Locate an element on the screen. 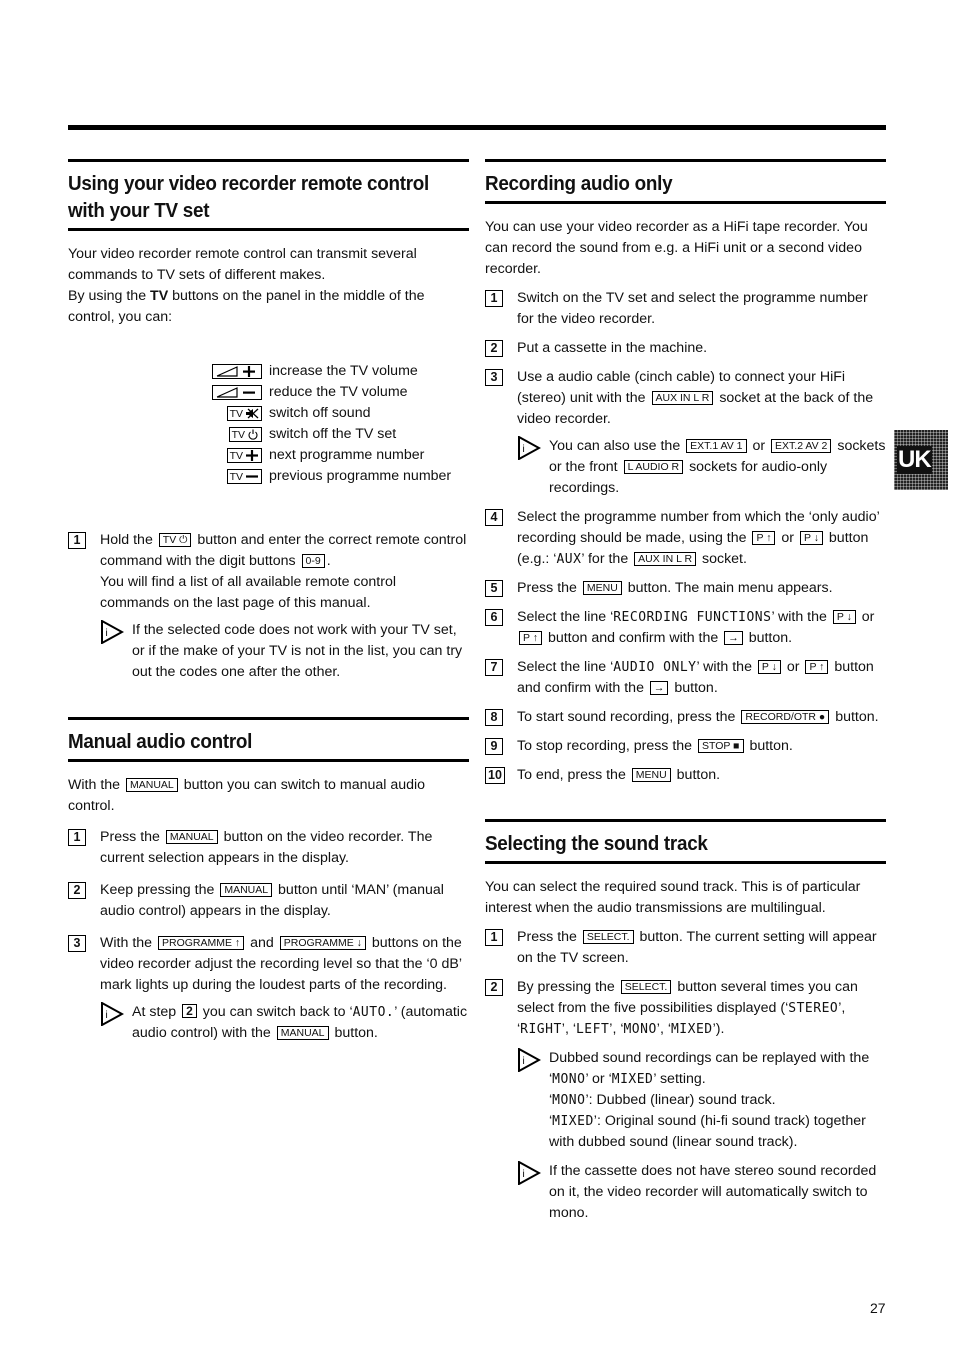 This screenshot has width=954, height=1349. tv-button-row: TV next programme number is located at coordinates (340, 455).